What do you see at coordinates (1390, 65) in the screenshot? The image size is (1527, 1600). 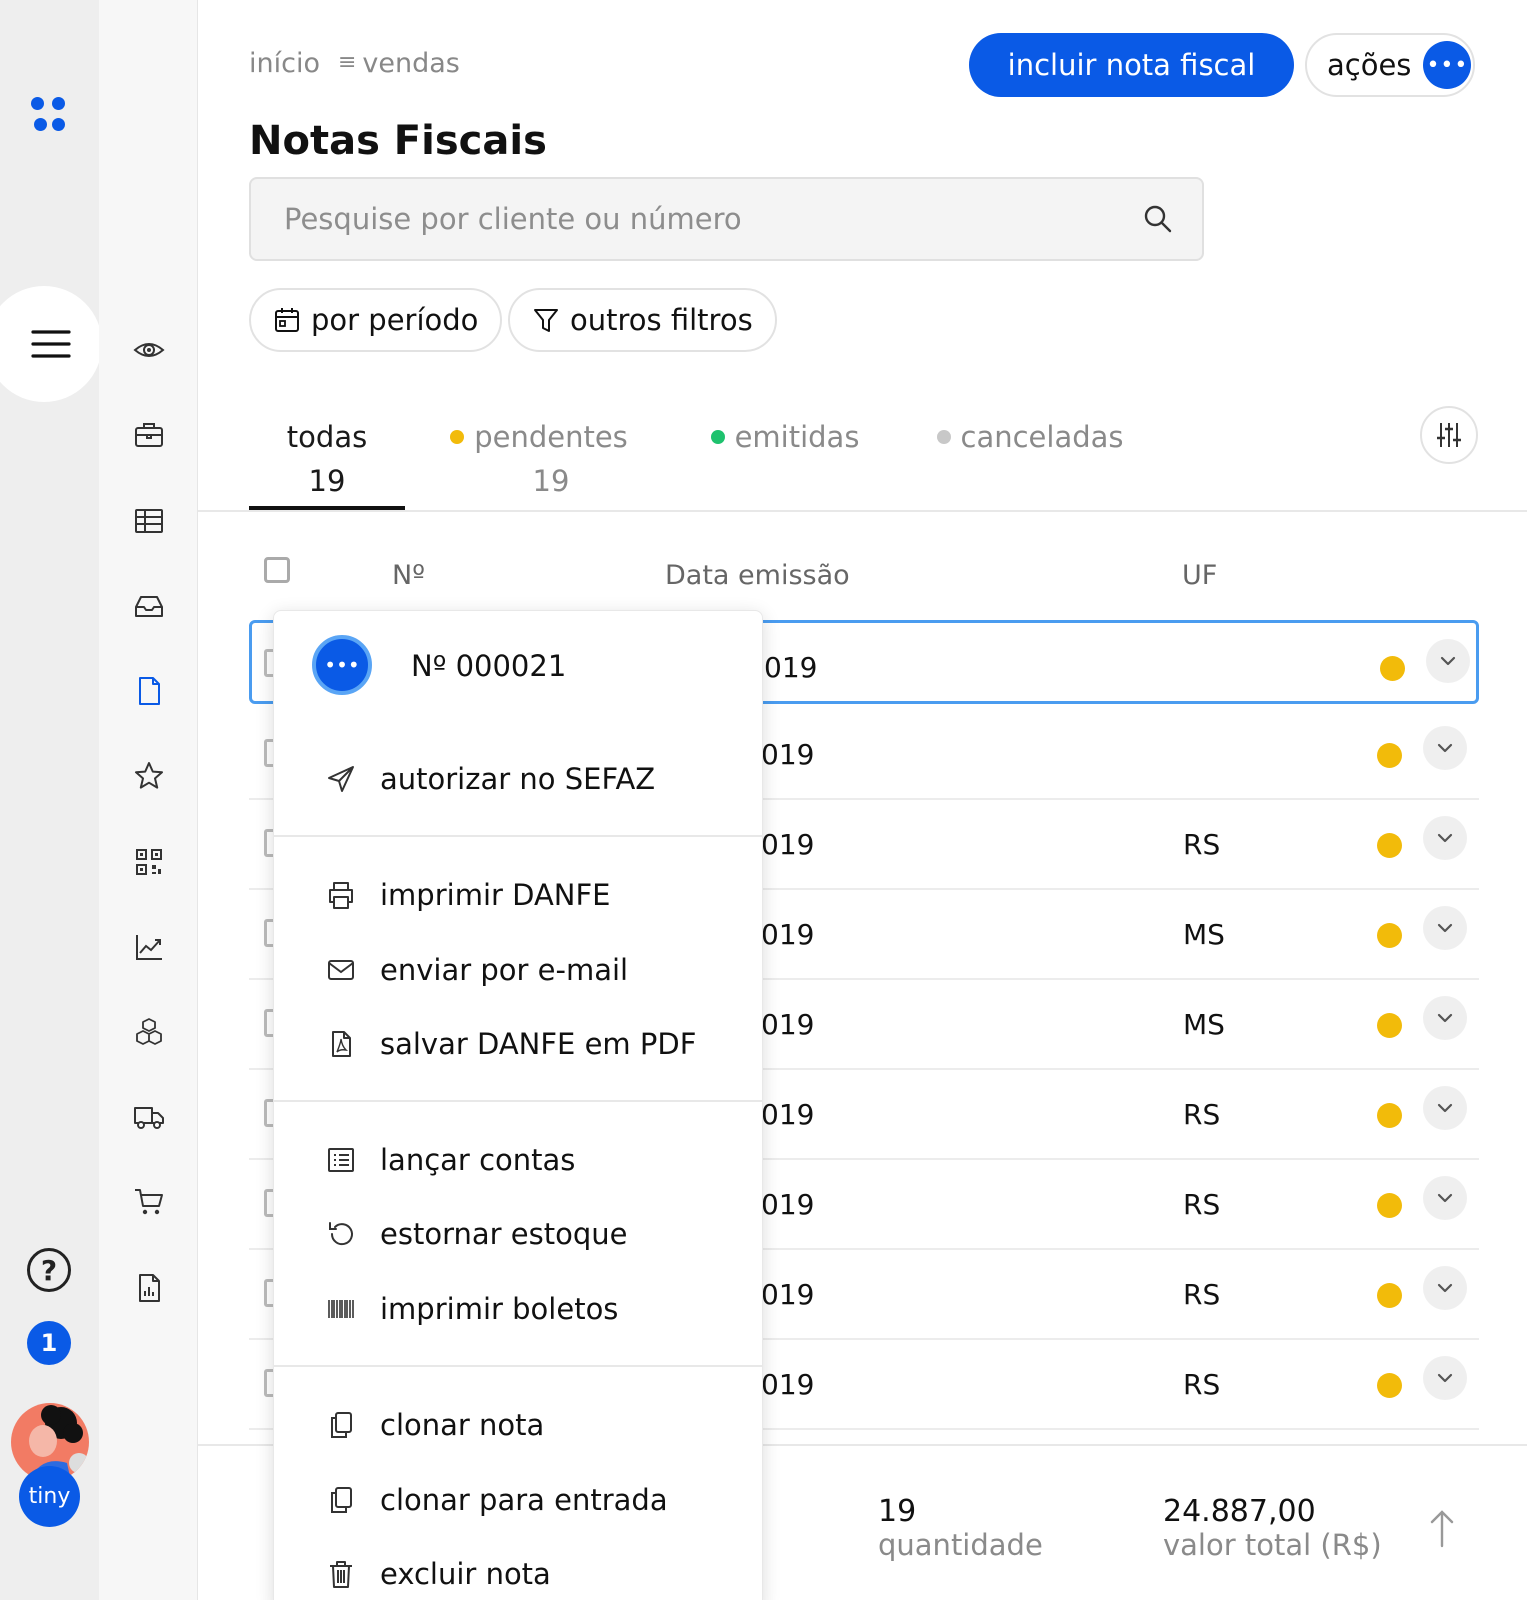 I see `actions-button: ações •••` at bounding box center [1390, 65].